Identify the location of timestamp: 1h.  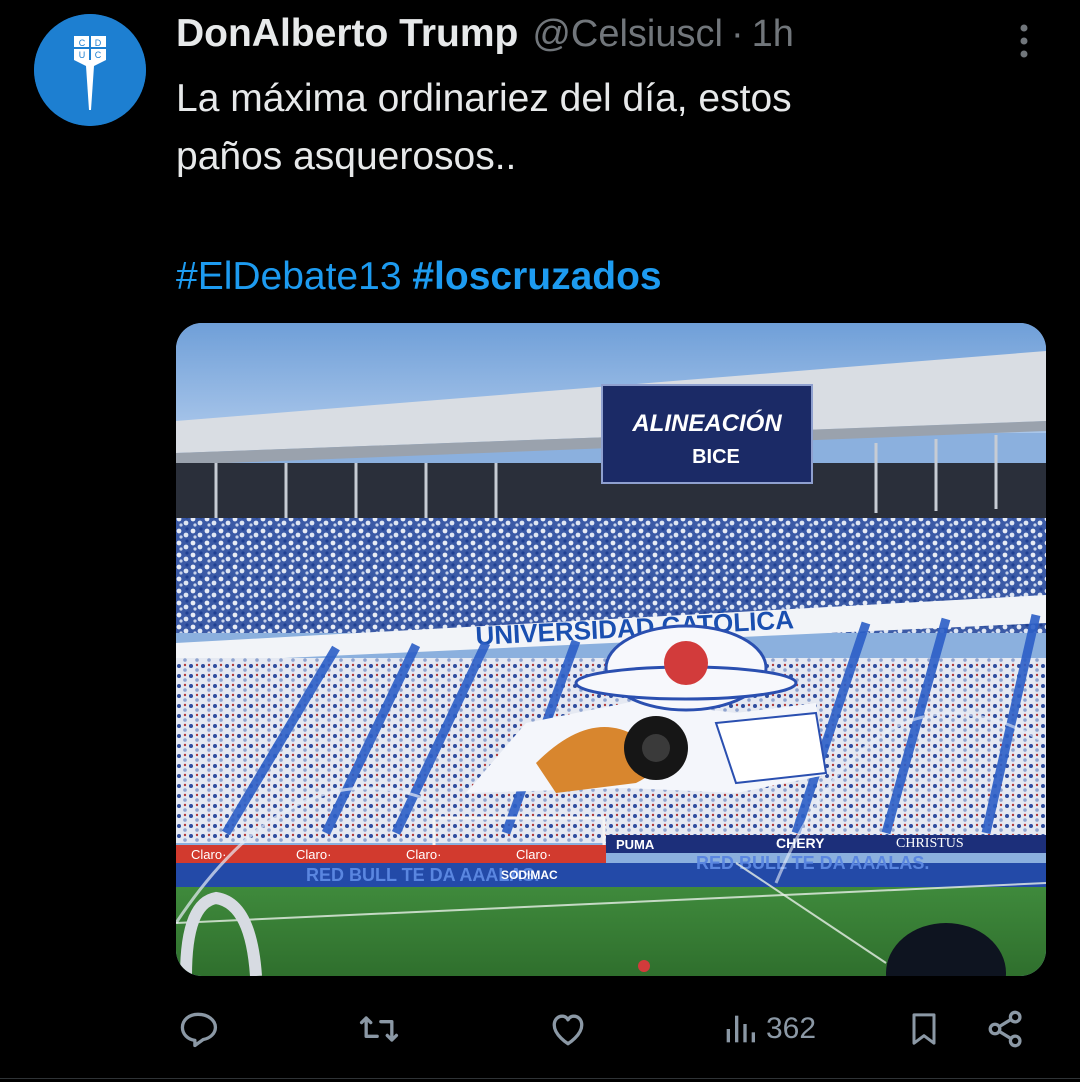
(773, 34).